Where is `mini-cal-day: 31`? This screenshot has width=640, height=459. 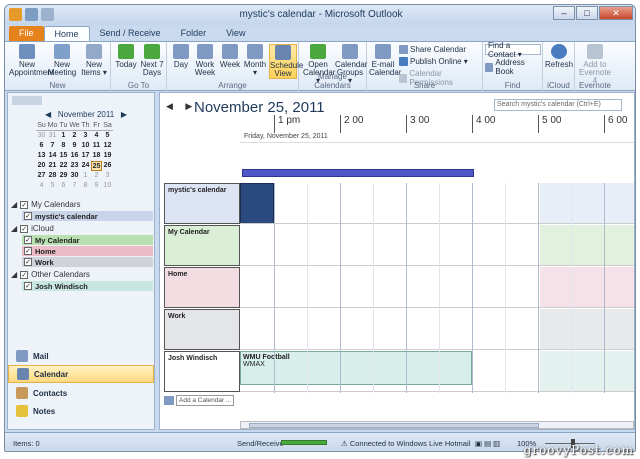
mini-cal-day: 31 is located at coordinates (52, 136).